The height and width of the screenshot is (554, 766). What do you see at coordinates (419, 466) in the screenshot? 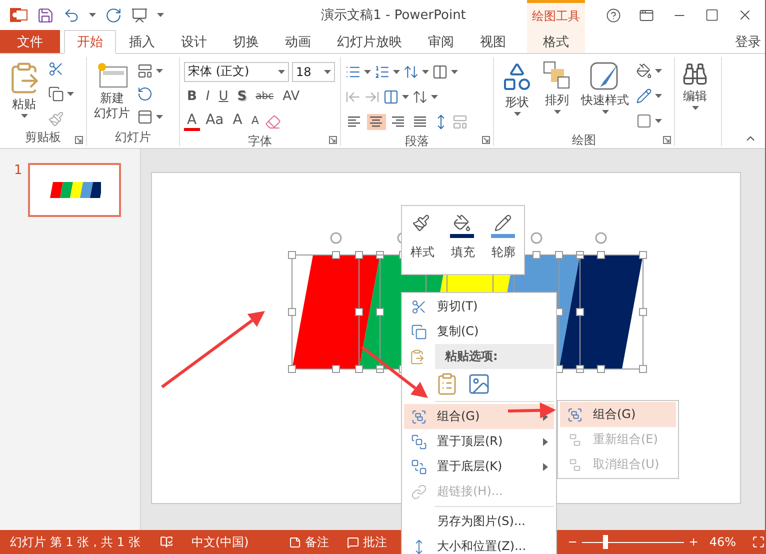
I see `send-back-icon` at bounding box center [419, 466].